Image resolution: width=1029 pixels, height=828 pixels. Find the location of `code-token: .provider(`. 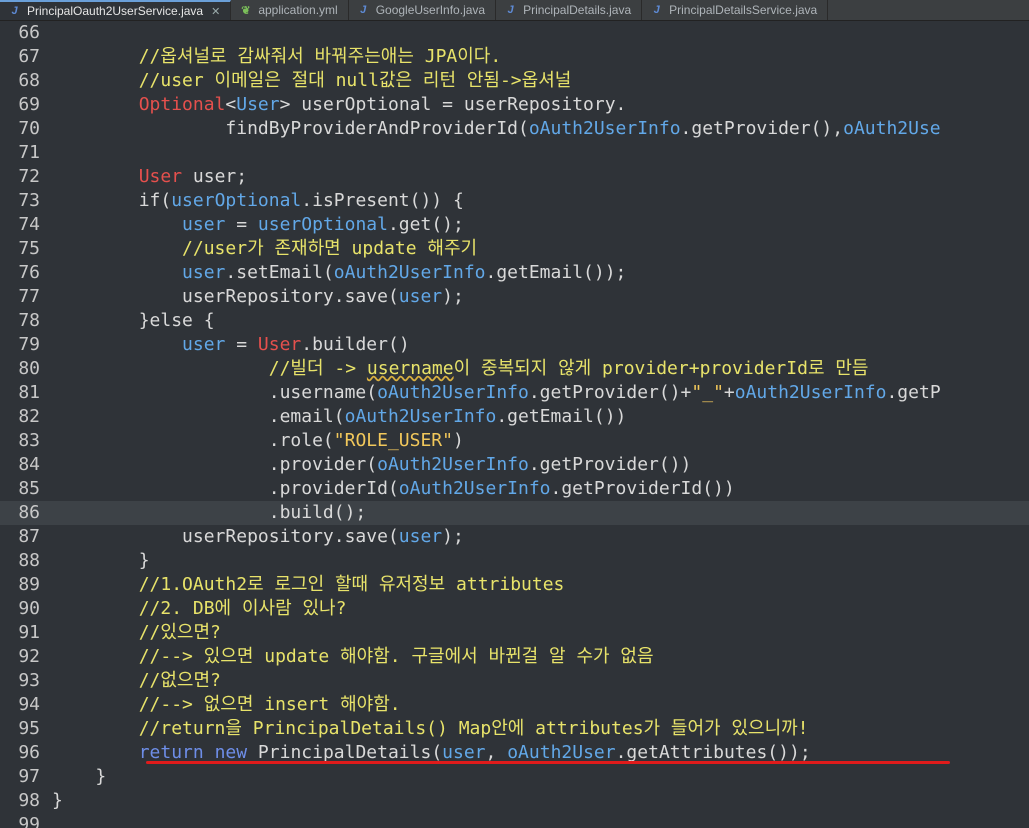

code-token: .provider( is located at coordinates (215, 464).